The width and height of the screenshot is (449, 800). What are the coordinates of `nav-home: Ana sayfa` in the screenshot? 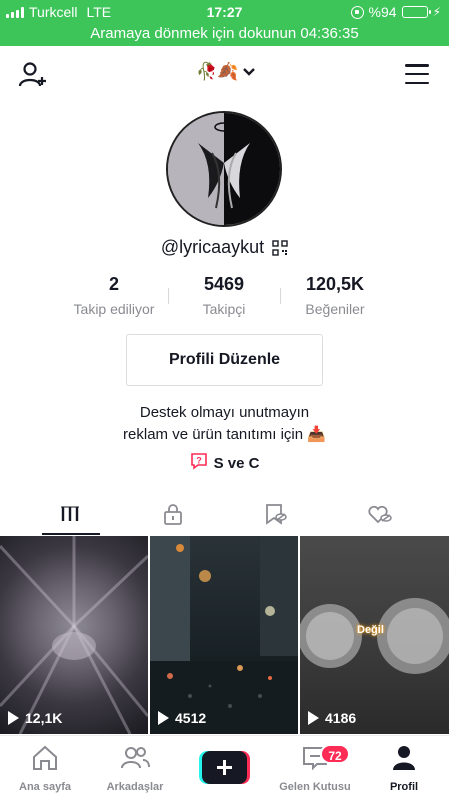 It's located at (45, 768).